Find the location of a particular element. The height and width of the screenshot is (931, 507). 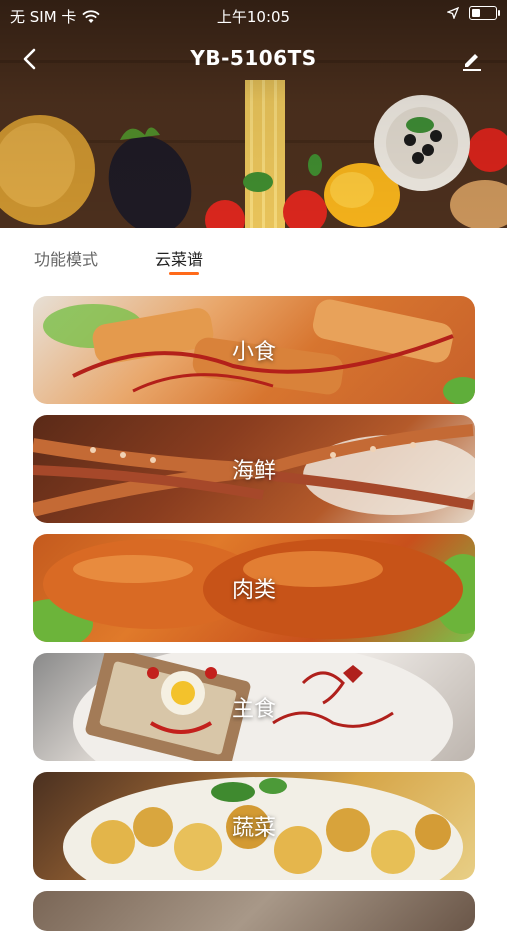

tab-function-mode: 功能模式 is located at coordinates (66, 258).